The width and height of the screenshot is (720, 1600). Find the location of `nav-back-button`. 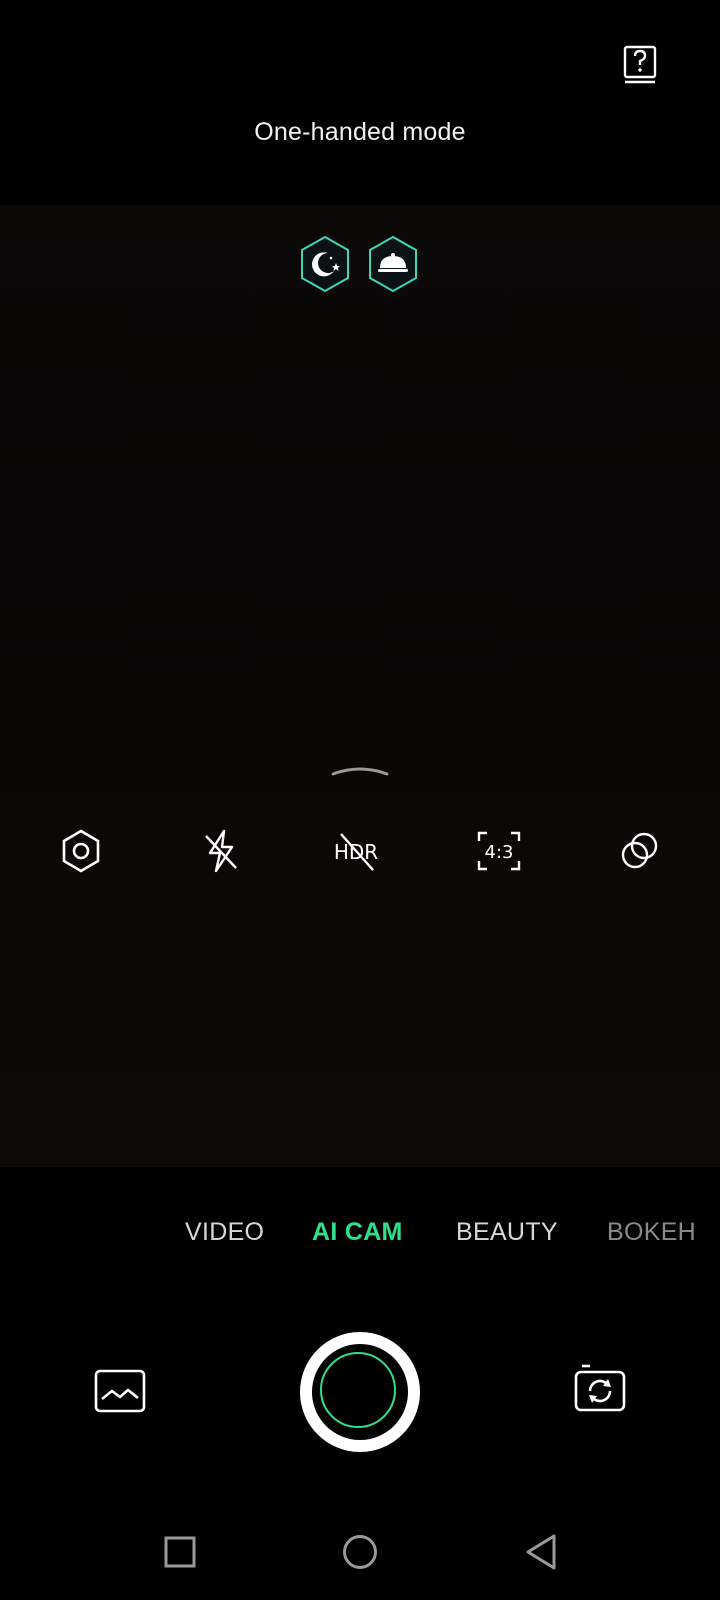

nav-back-button is located at coordinates (541, 1552).